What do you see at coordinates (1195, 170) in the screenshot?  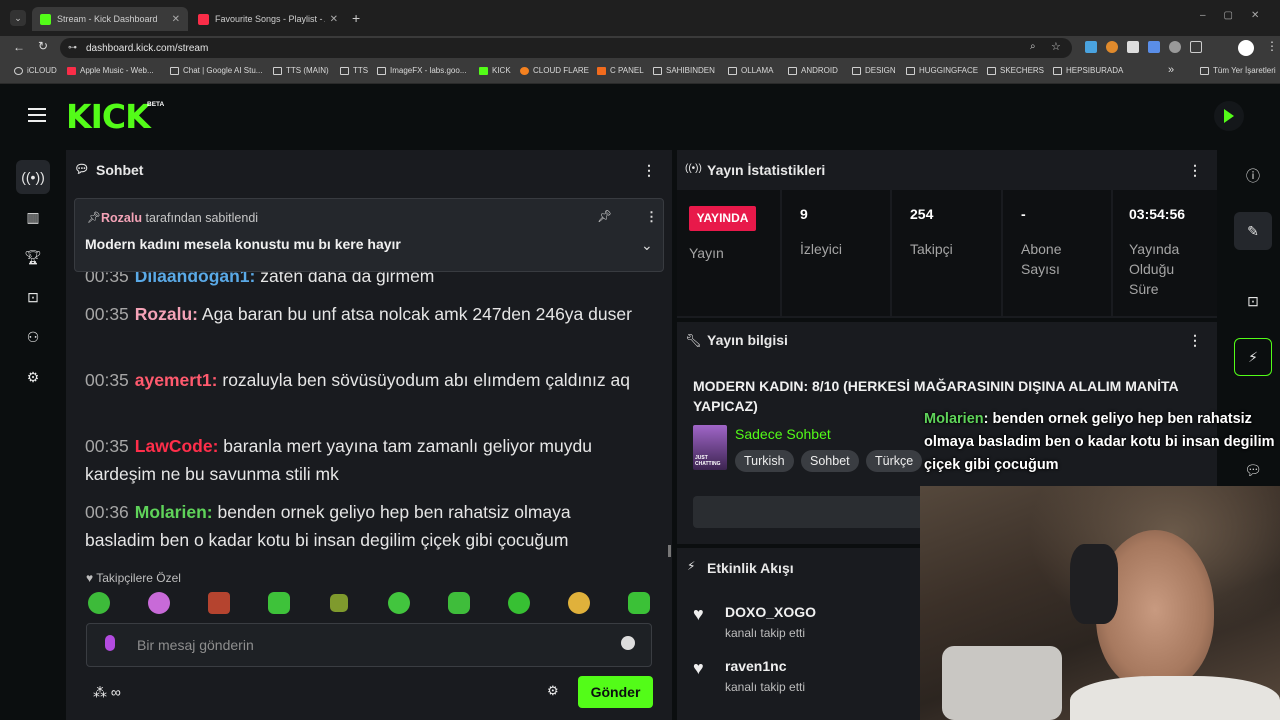 I see `stats-menu-icon: ⋮` at bounding box center [1195, 170].